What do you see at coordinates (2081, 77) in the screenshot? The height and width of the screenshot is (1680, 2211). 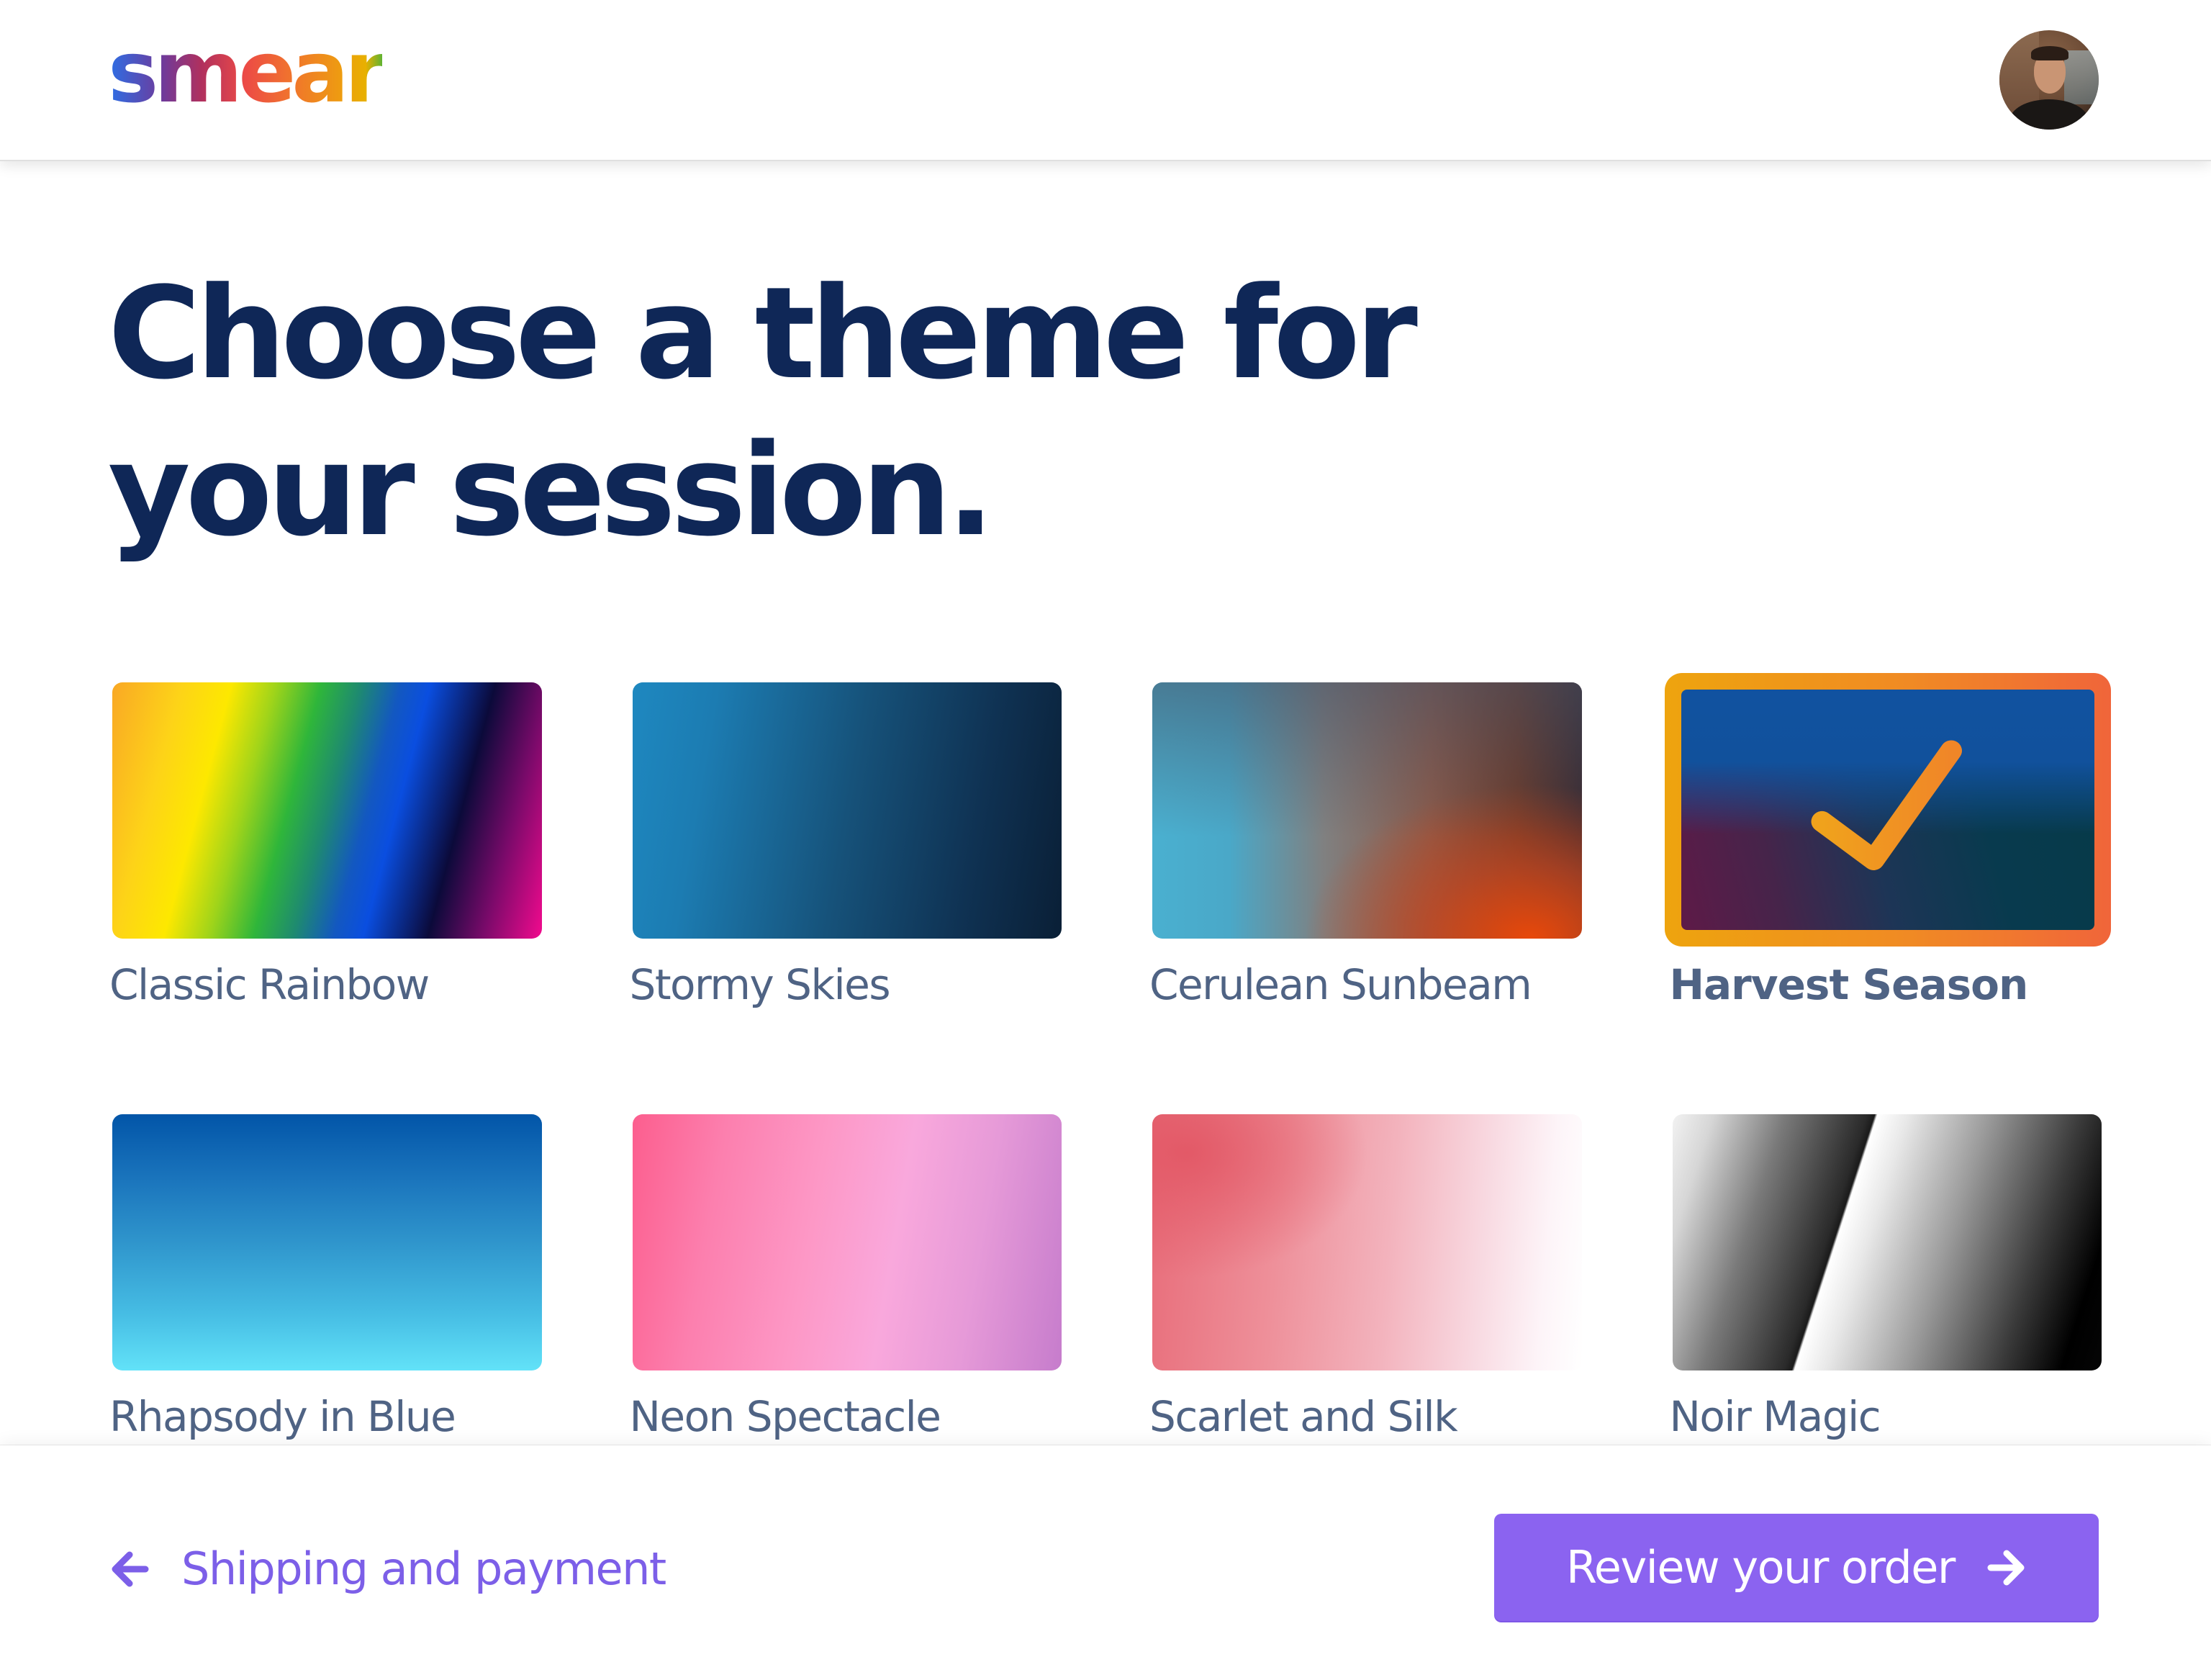 I see `avatar-photo-background-window` at bounding box center [2081, 77].